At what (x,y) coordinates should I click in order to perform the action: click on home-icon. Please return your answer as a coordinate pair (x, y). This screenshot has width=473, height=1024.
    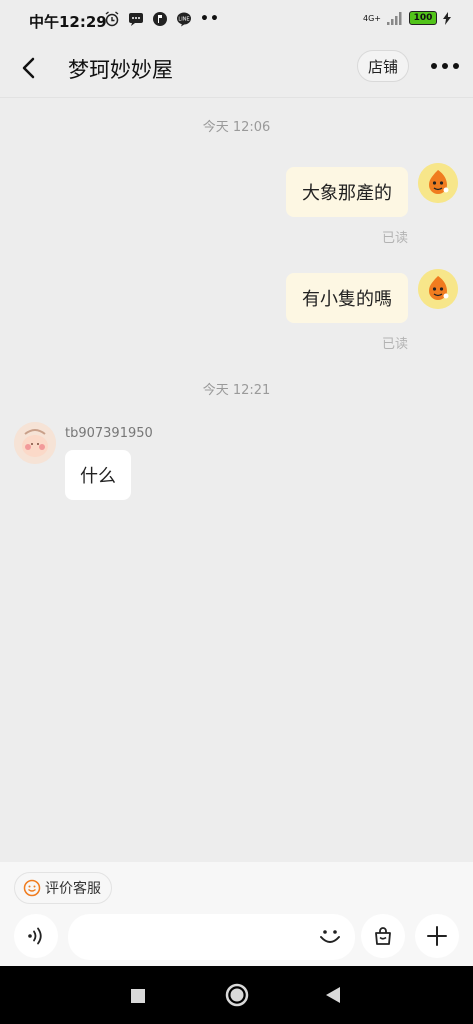
    Looking at the image, I should click on (237, 995).